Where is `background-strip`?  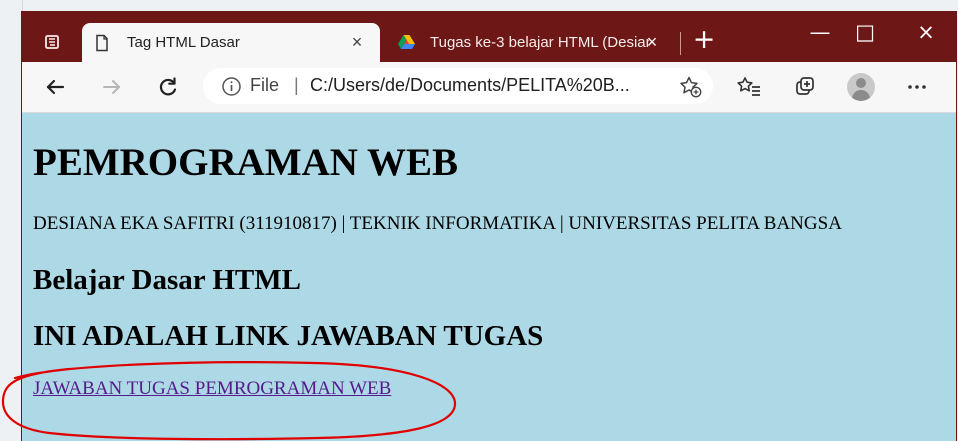 background-strip is located at coordinates (11, 220).